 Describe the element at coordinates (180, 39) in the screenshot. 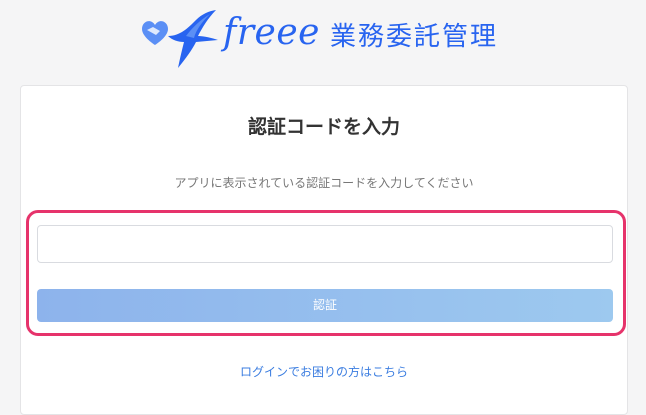

I see `bird-with-handshake-heart-icon` at that location.